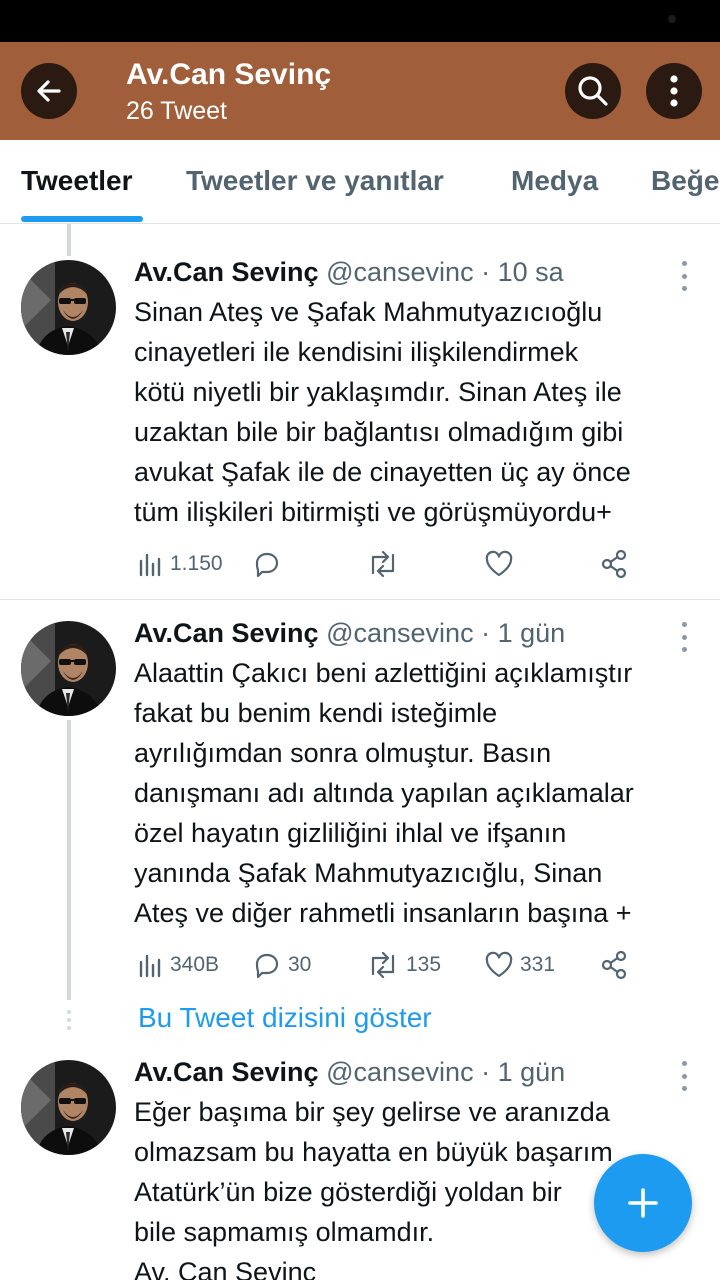 This screenshot has width=720, height=1280. I want to click on more-options-button, so click(674, 91).